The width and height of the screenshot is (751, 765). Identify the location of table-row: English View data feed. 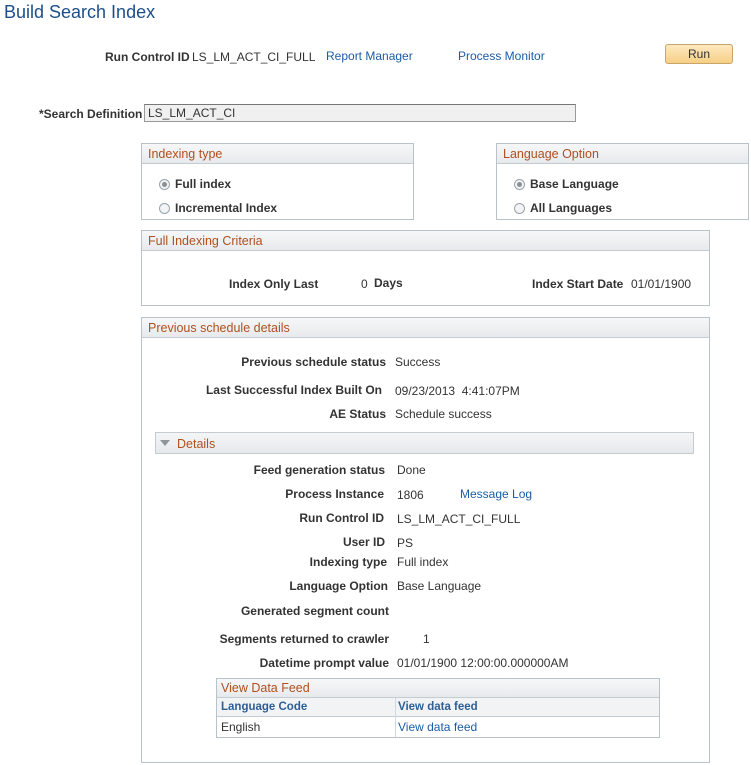
(438, 727).